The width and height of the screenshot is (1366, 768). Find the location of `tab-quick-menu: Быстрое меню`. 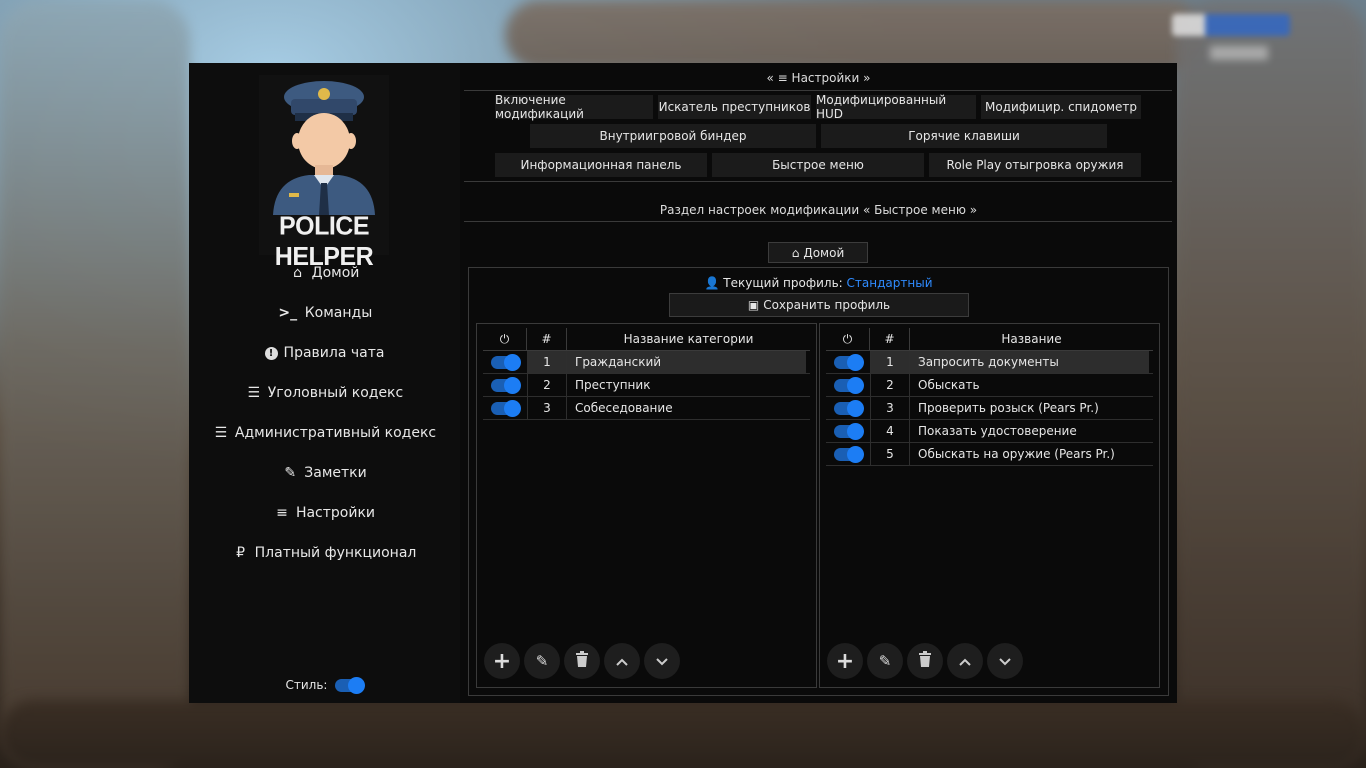

tab-quick-menu: Быстрое меню is located at coordinates (818, 165).